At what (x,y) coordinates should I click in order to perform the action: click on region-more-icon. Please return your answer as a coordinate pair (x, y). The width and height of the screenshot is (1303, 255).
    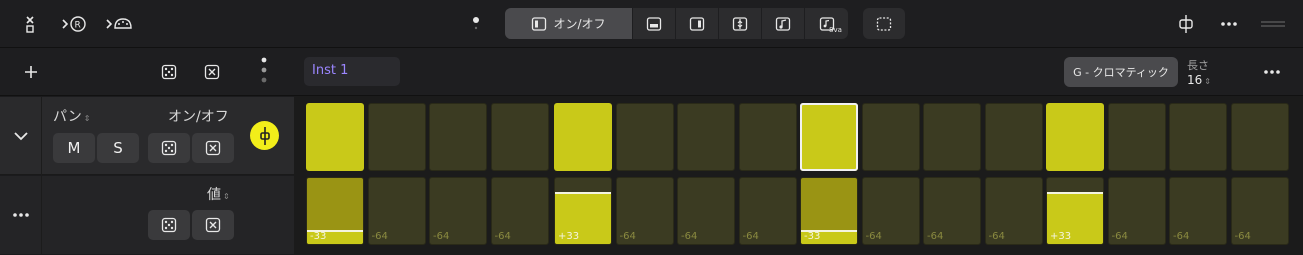
    Looking at the image, I should click on (1272, 72).